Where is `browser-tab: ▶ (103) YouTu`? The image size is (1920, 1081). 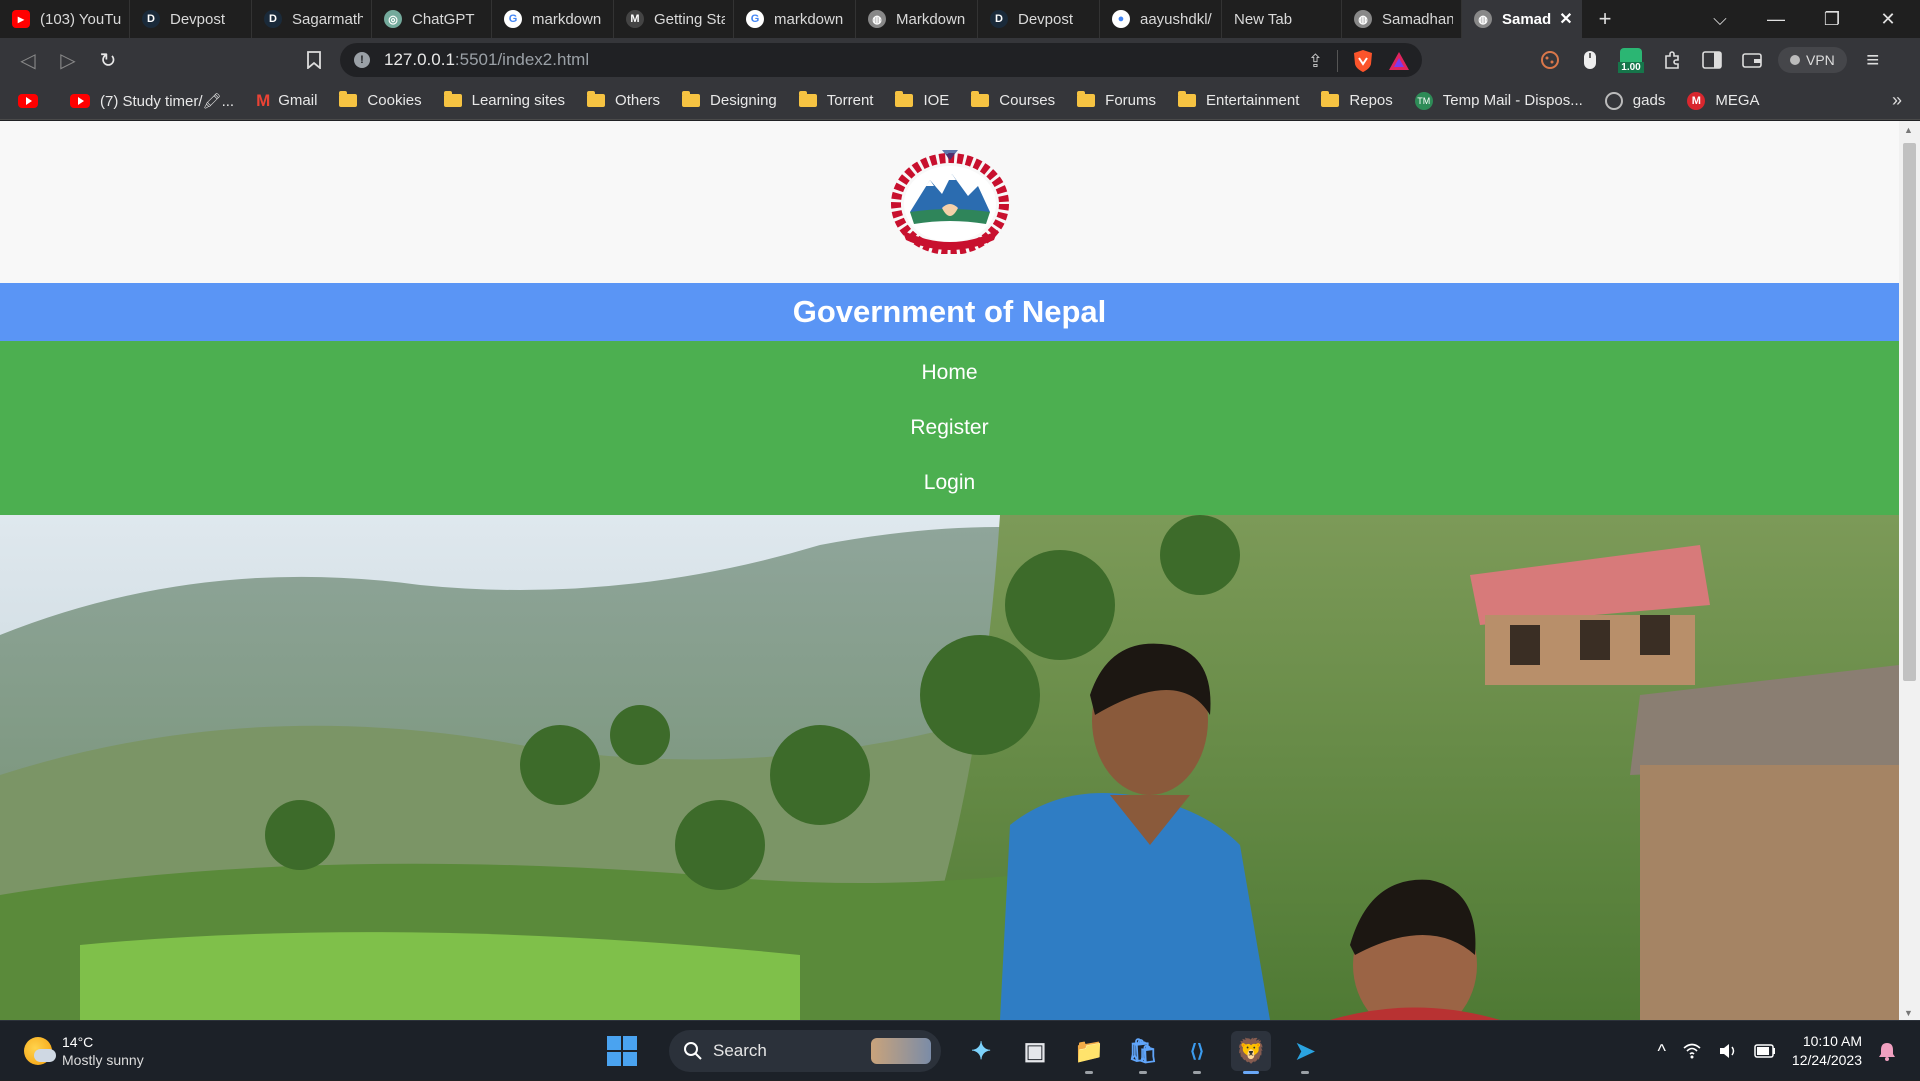
browser-tab: ▶ (103) YouTu is located at coordinates (65, 19).